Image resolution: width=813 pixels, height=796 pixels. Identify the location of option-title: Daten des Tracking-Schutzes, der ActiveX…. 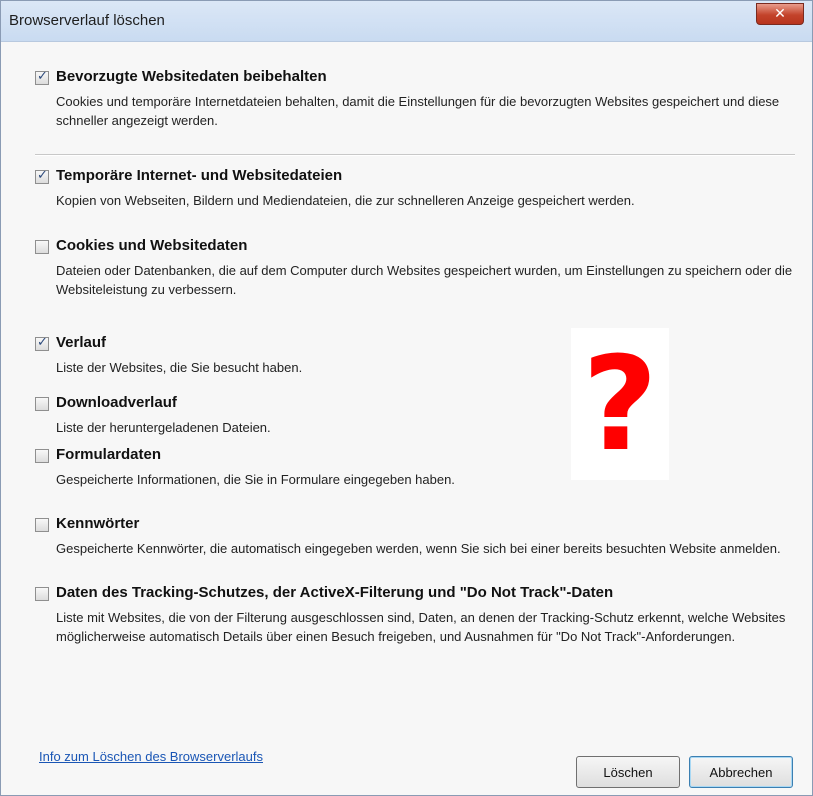
(334, 592).